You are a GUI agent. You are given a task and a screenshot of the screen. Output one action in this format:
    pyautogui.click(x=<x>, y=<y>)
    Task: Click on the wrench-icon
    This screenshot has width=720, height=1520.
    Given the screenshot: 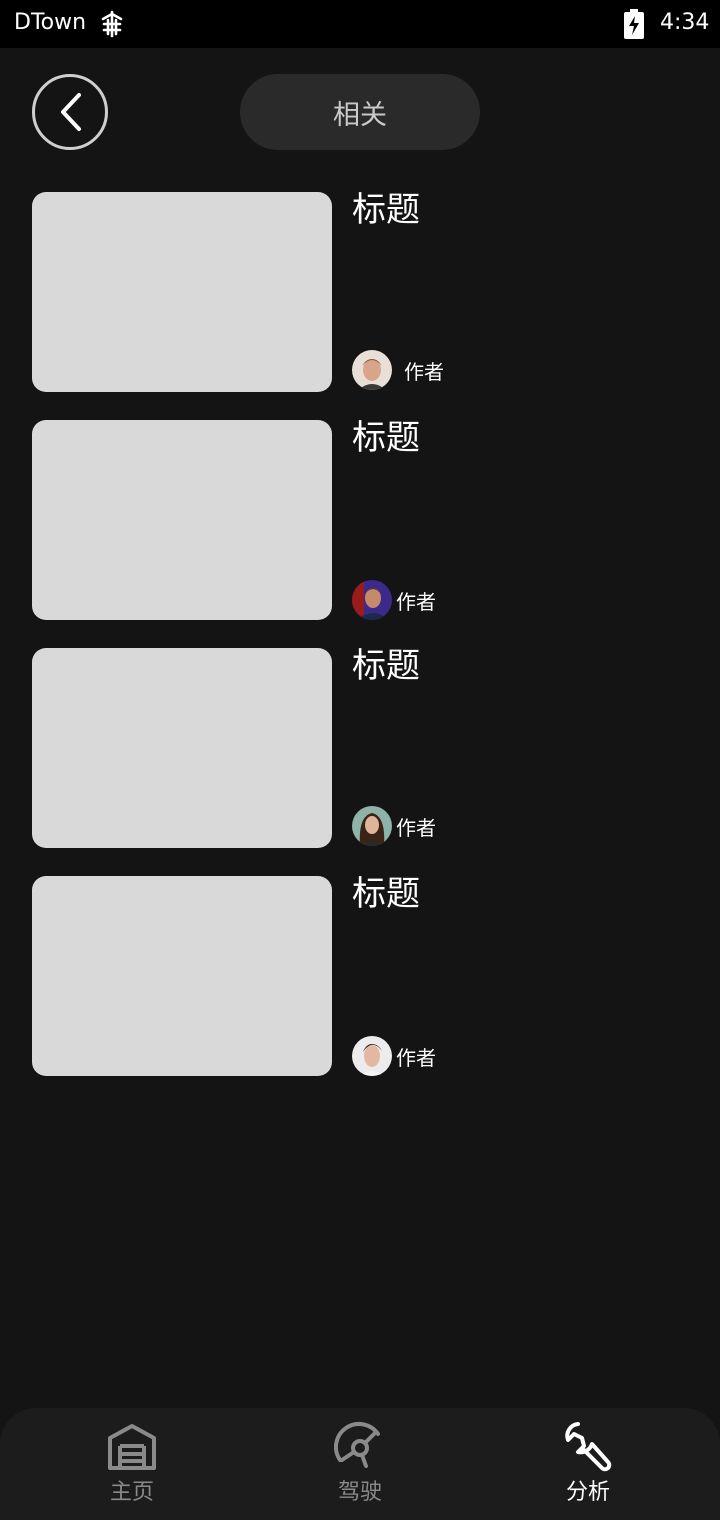 What is the action you would take?
    pyautogui.click(x=588, y=1447)
    